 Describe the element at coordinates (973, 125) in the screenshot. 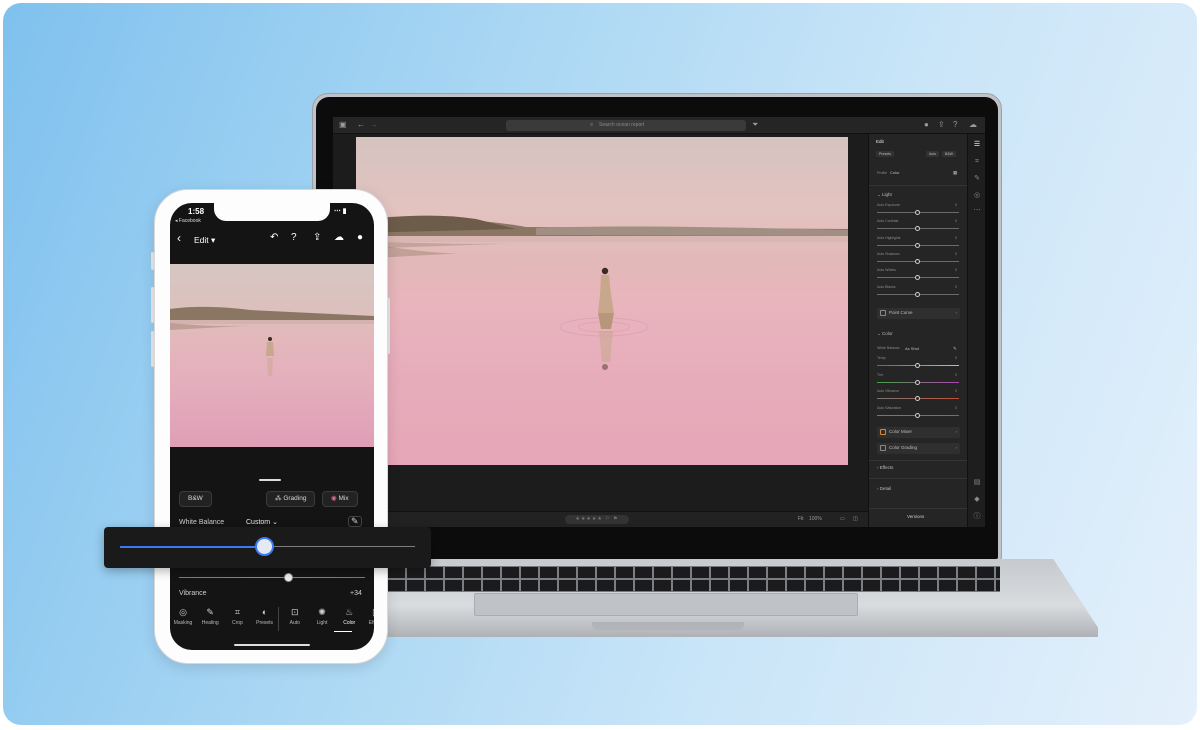

I see `cloud-icon: ☁` at that location.